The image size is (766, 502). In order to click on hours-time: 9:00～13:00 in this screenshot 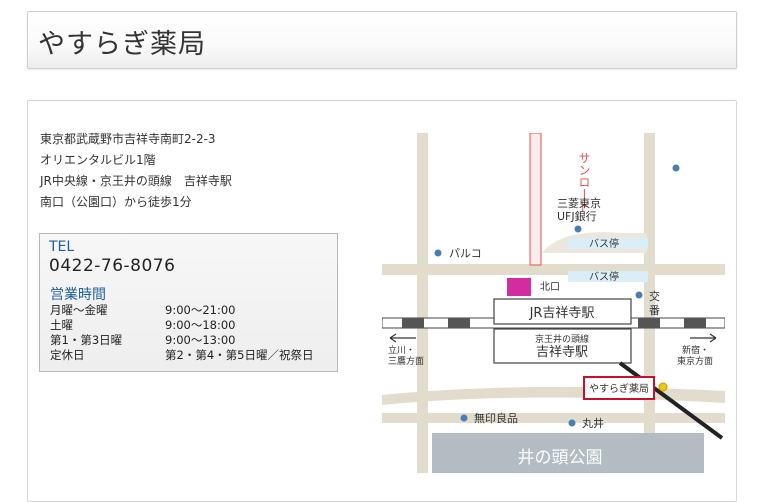, I will do `click(200, 340)`.